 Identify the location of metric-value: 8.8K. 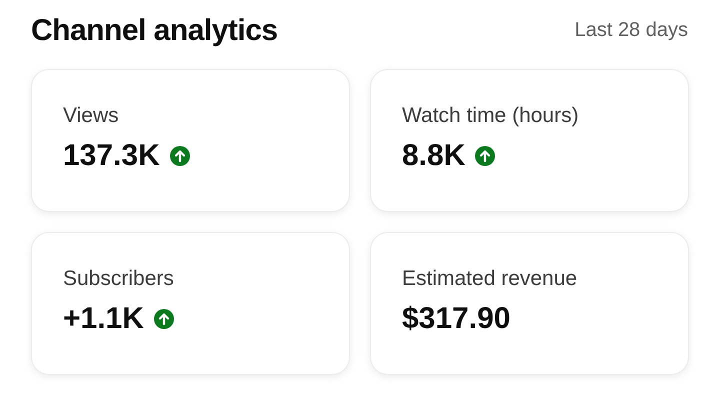
(434, 156).